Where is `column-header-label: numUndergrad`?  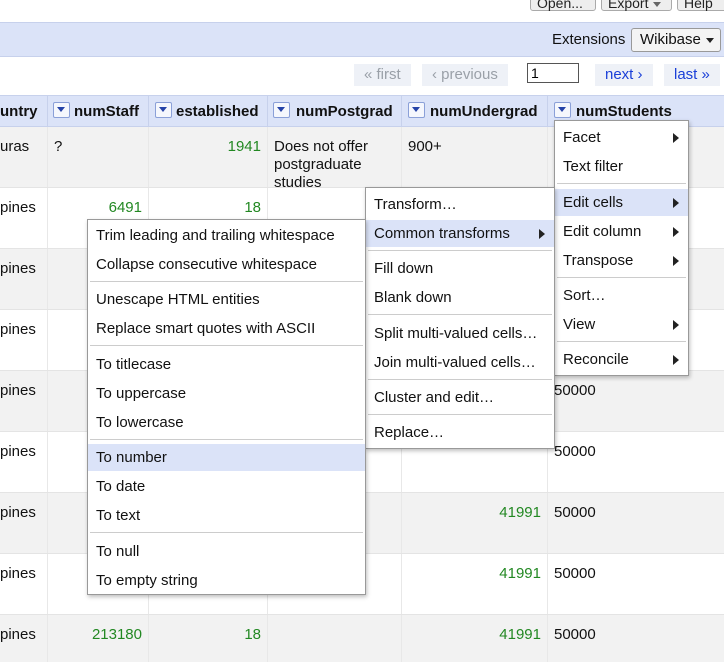 column-header-label: numUndergrad is located at coordinates (484, 111).